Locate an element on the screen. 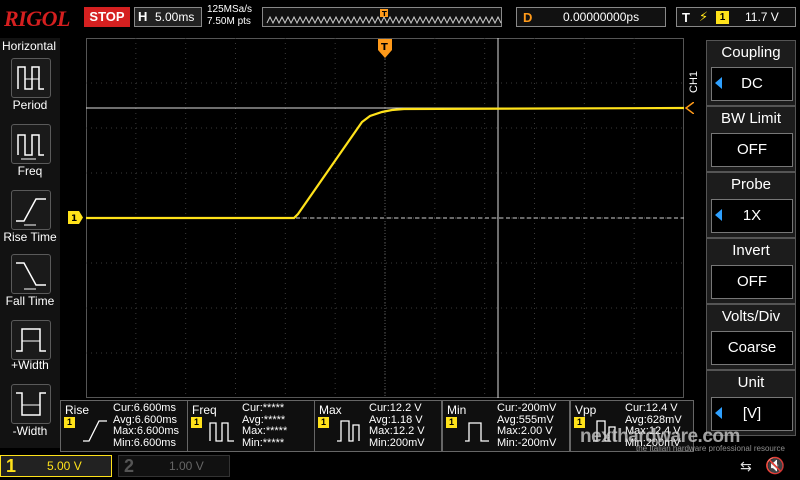 This screenshot has height=480, width=800. coupling-menu: Coupling DC is located at coordinates (751, 73).